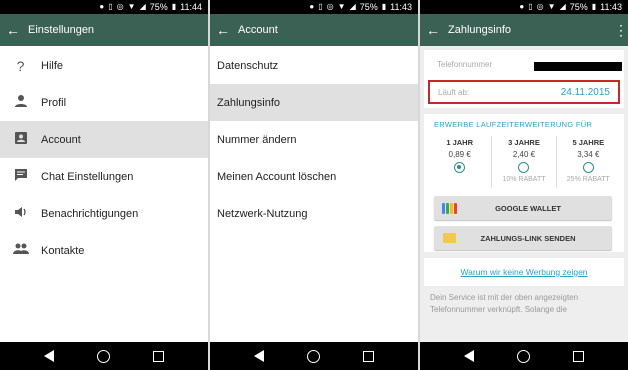 This screenshot has width=628, height=370. What do you see at coordinates (20, 65) in the screenshot?
I see `help-icon: ?` at bounding box center [20, 65].